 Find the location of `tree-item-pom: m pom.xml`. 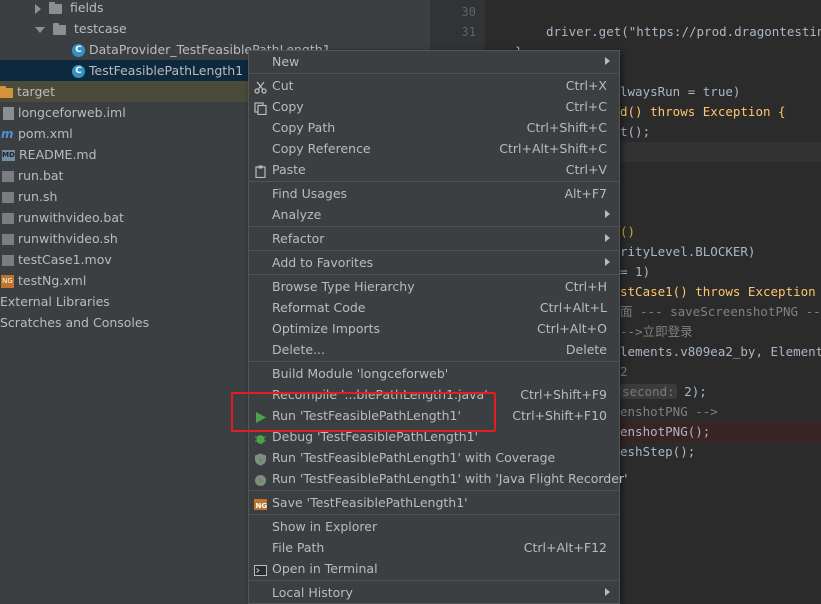

tree-item-pom: m pom.xml is located at coordinates (37, 133).